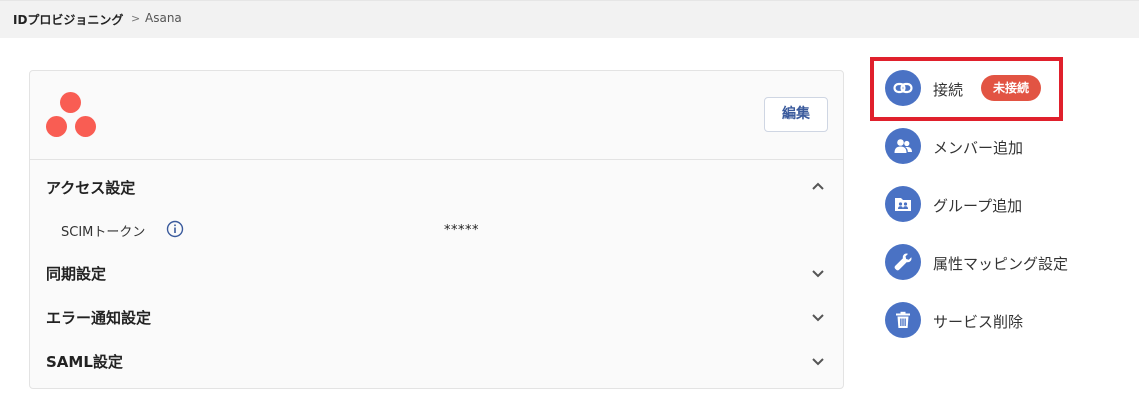 This screenshot has height=403, width=1139. I want to click on scim-token-value: *****, so click(461, 230).